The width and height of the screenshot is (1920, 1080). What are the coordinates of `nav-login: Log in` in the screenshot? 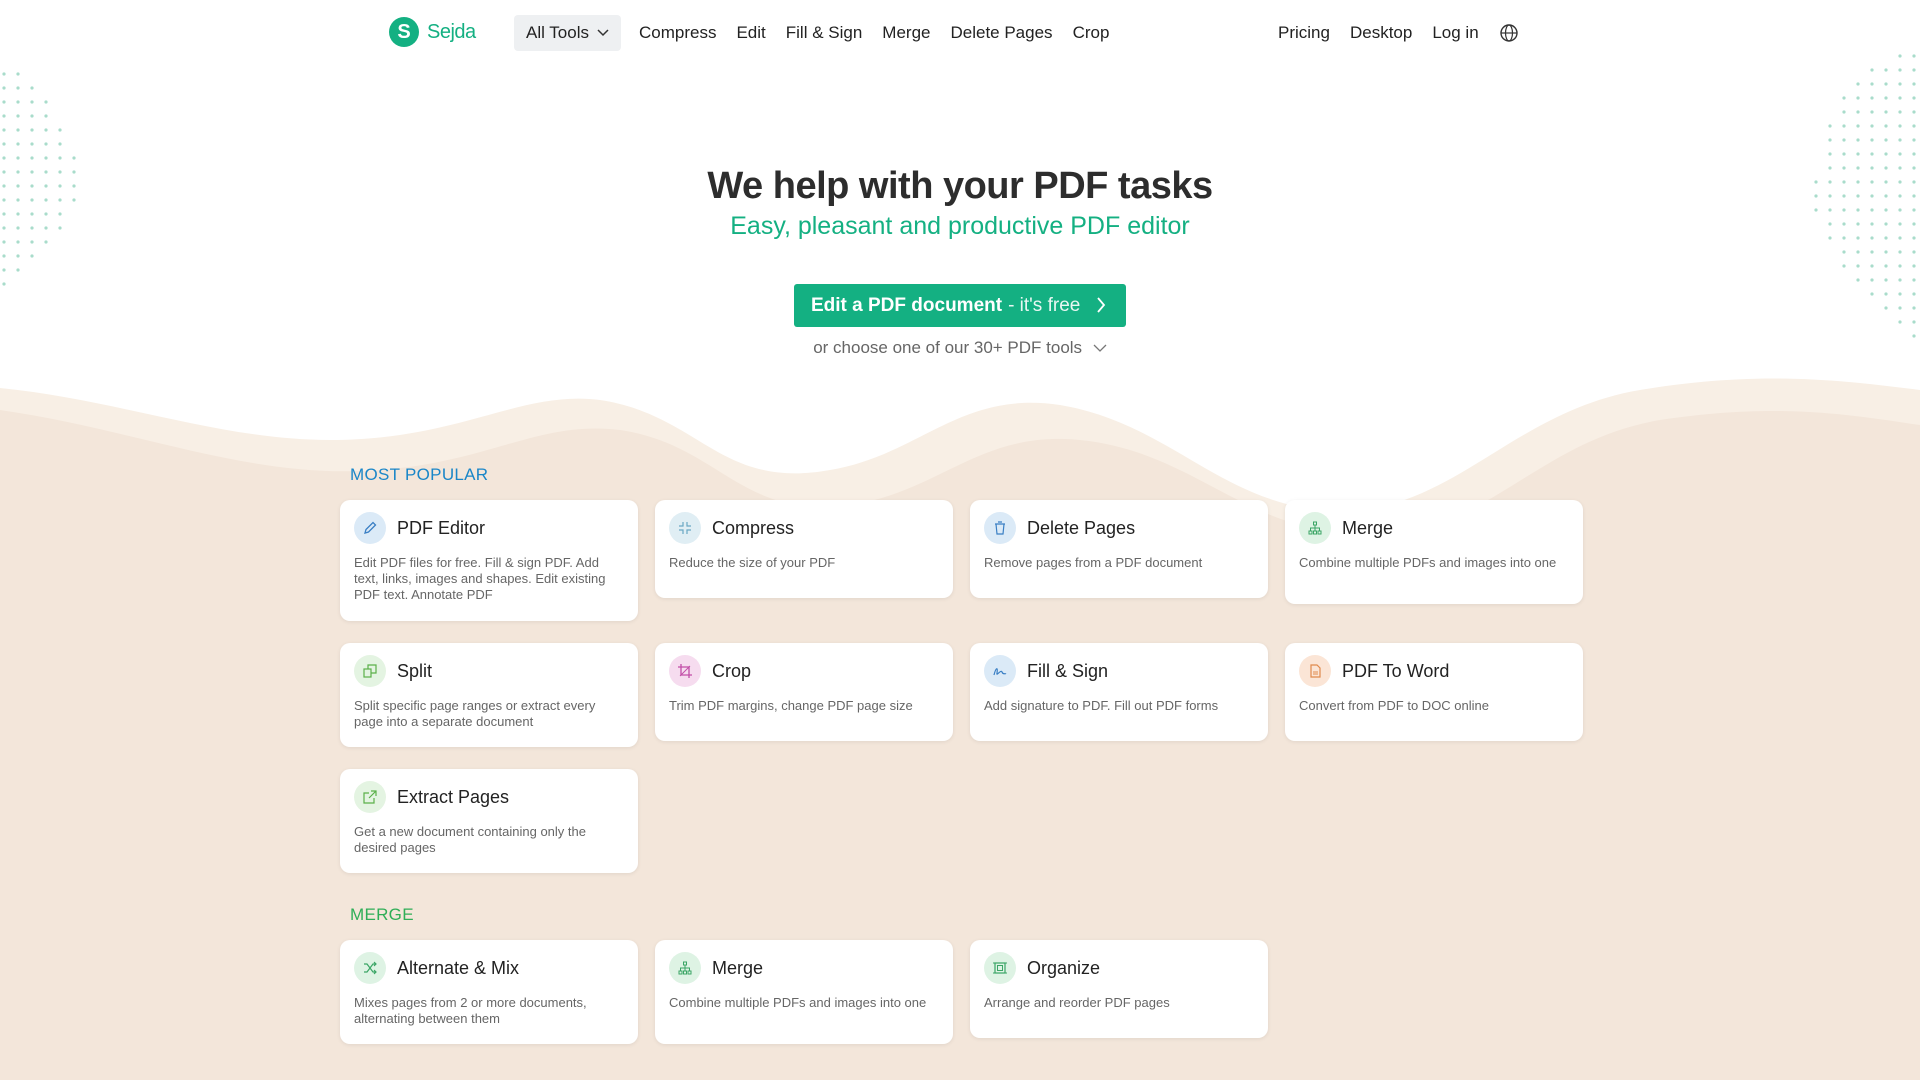 It's located at (1455, 33).